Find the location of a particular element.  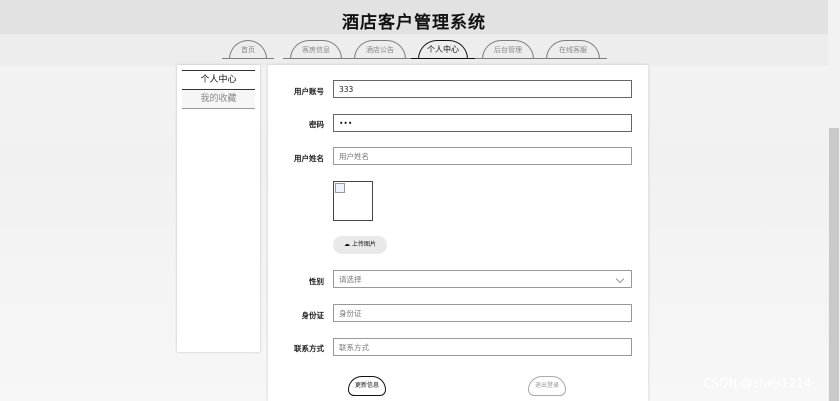

contact-label: 联系方式 is located at coordinates (309, 348).